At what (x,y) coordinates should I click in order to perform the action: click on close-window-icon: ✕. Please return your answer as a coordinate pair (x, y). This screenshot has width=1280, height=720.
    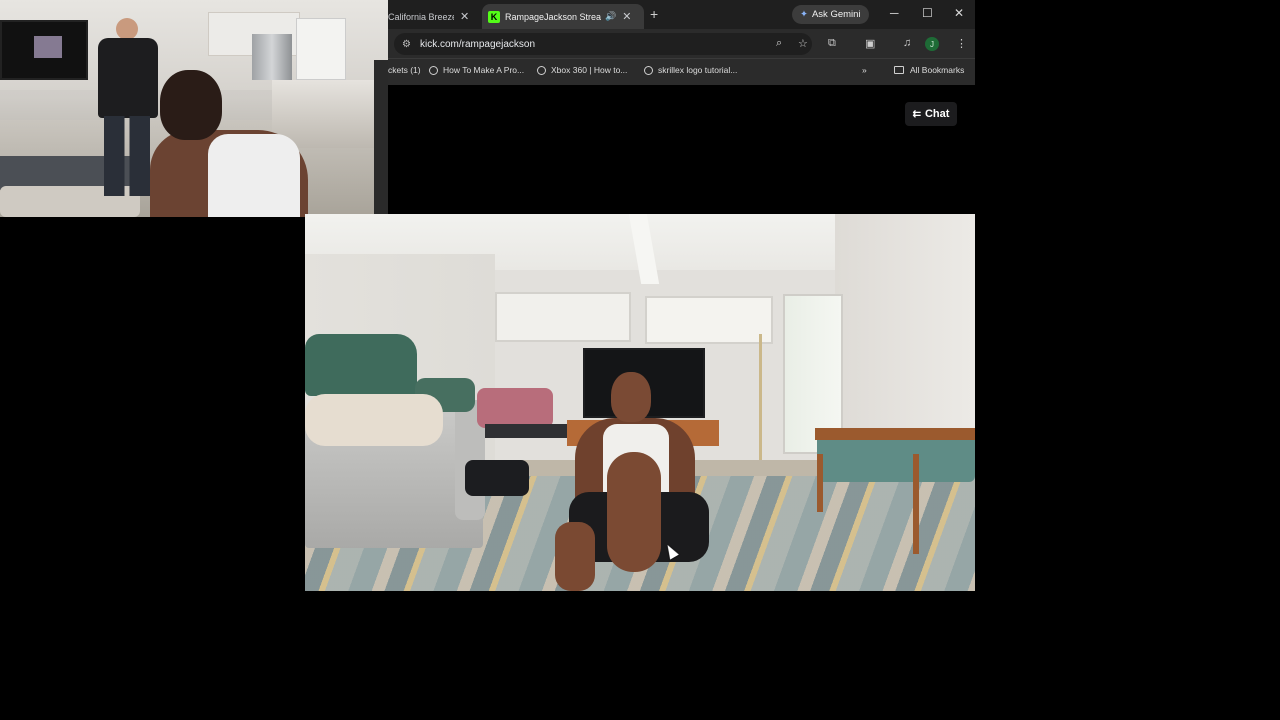
    Looking at the image, I should click on (959, 13).